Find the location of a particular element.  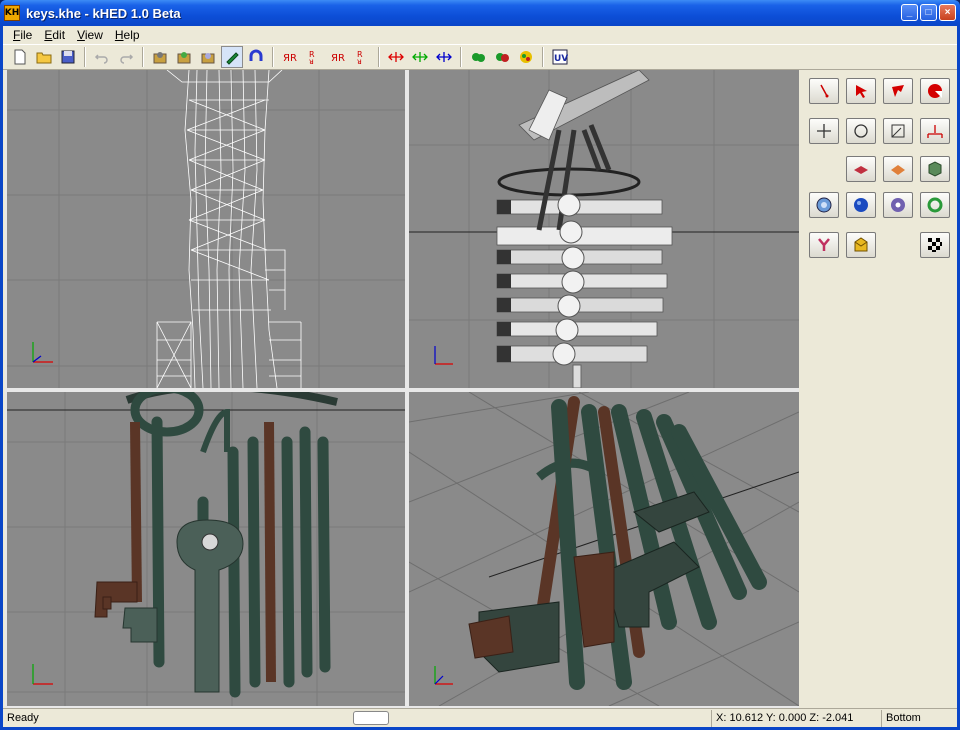

redo-icon is located at coordinates (126, 57).